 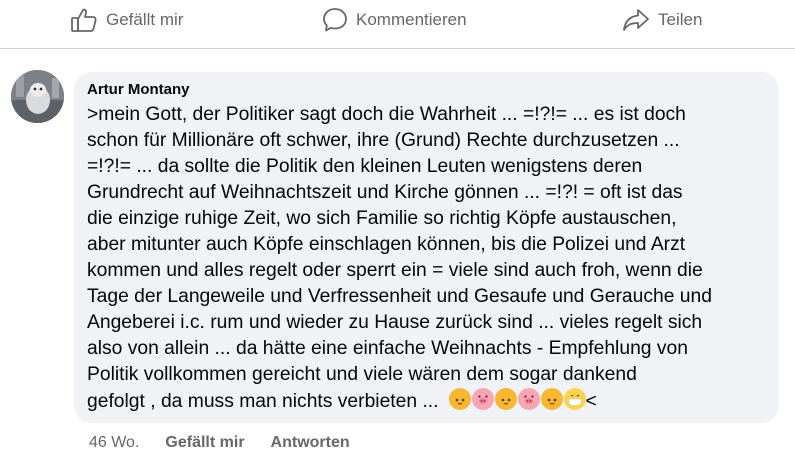 What do you see at coordinates (574, 399) in the screenshot?
I see `face-with-medical-mask-icon` at bounding box center [574, 399].